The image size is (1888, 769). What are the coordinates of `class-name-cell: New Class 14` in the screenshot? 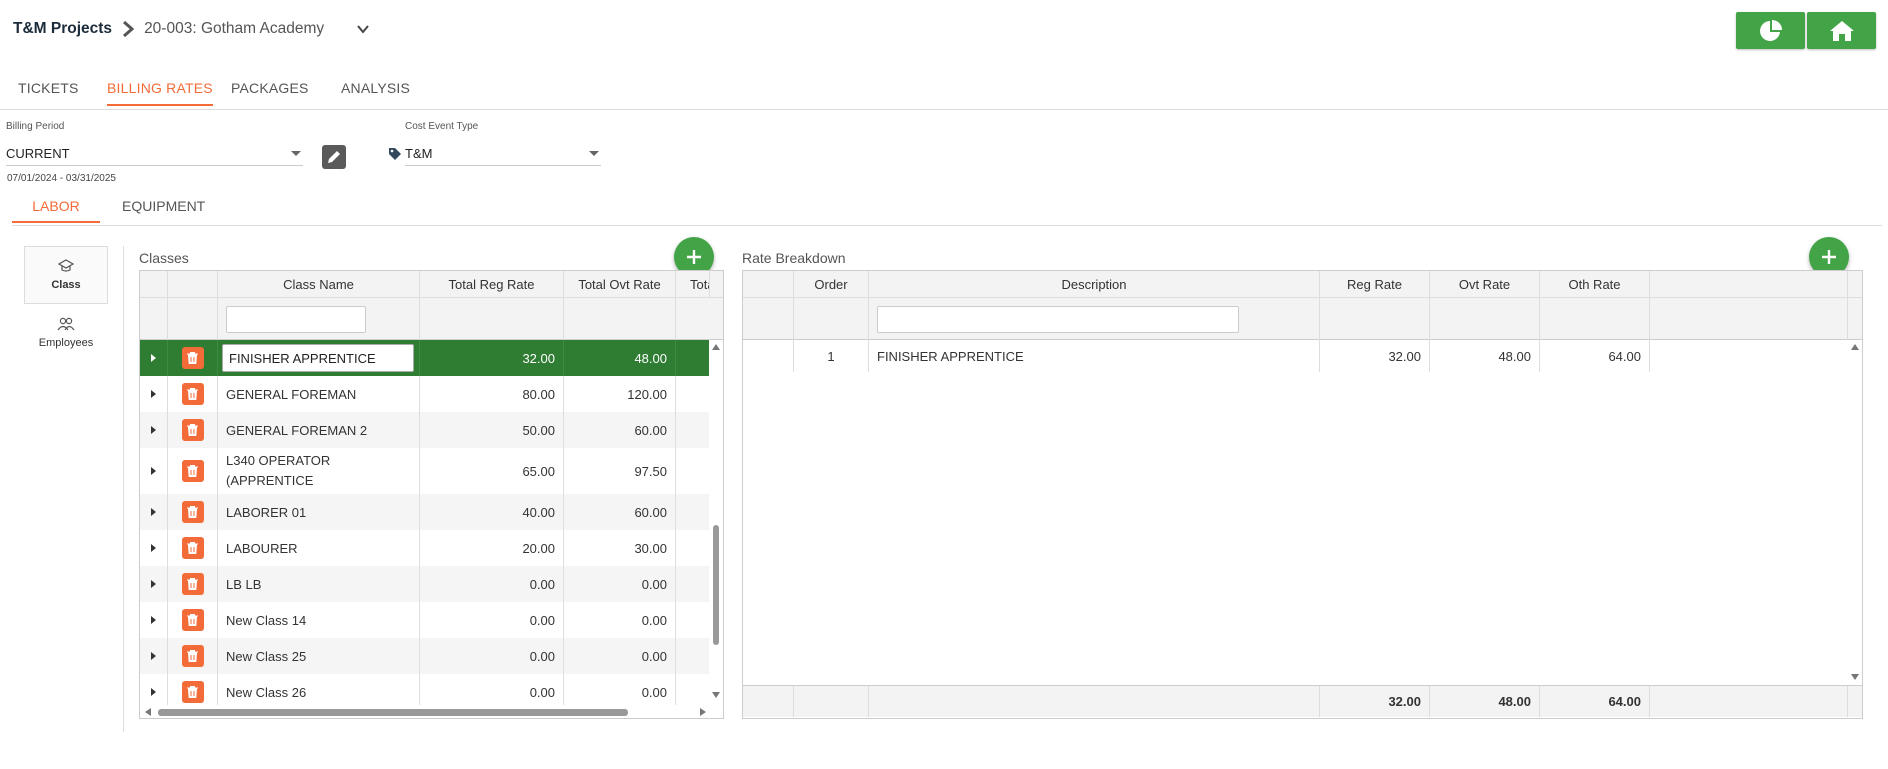 It's located at (319, 620).